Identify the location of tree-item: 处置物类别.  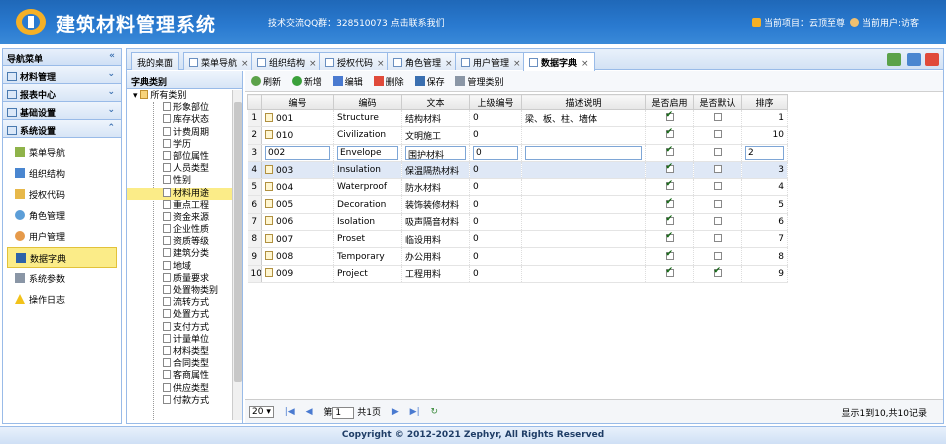
(184, 291).